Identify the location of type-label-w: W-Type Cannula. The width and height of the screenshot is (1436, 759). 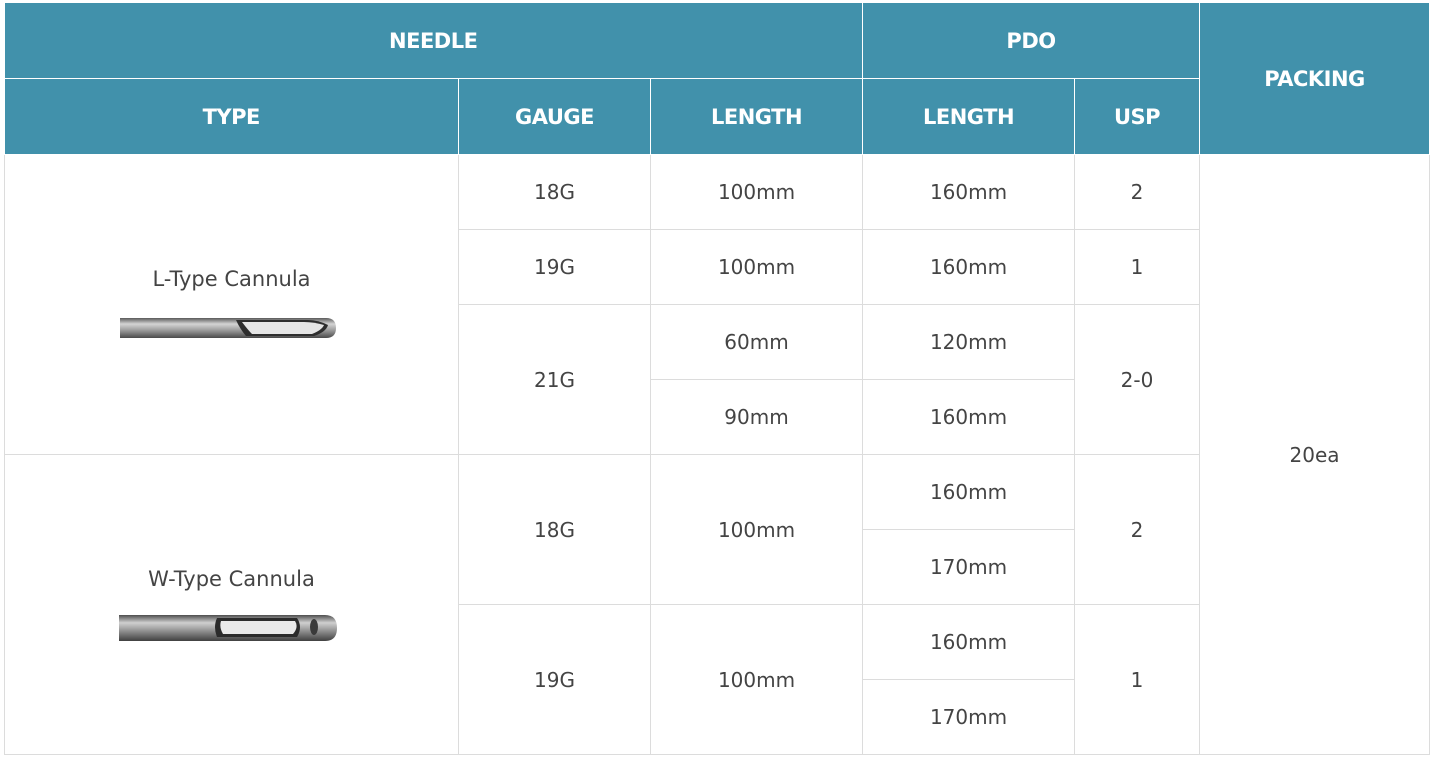
(231, 578).